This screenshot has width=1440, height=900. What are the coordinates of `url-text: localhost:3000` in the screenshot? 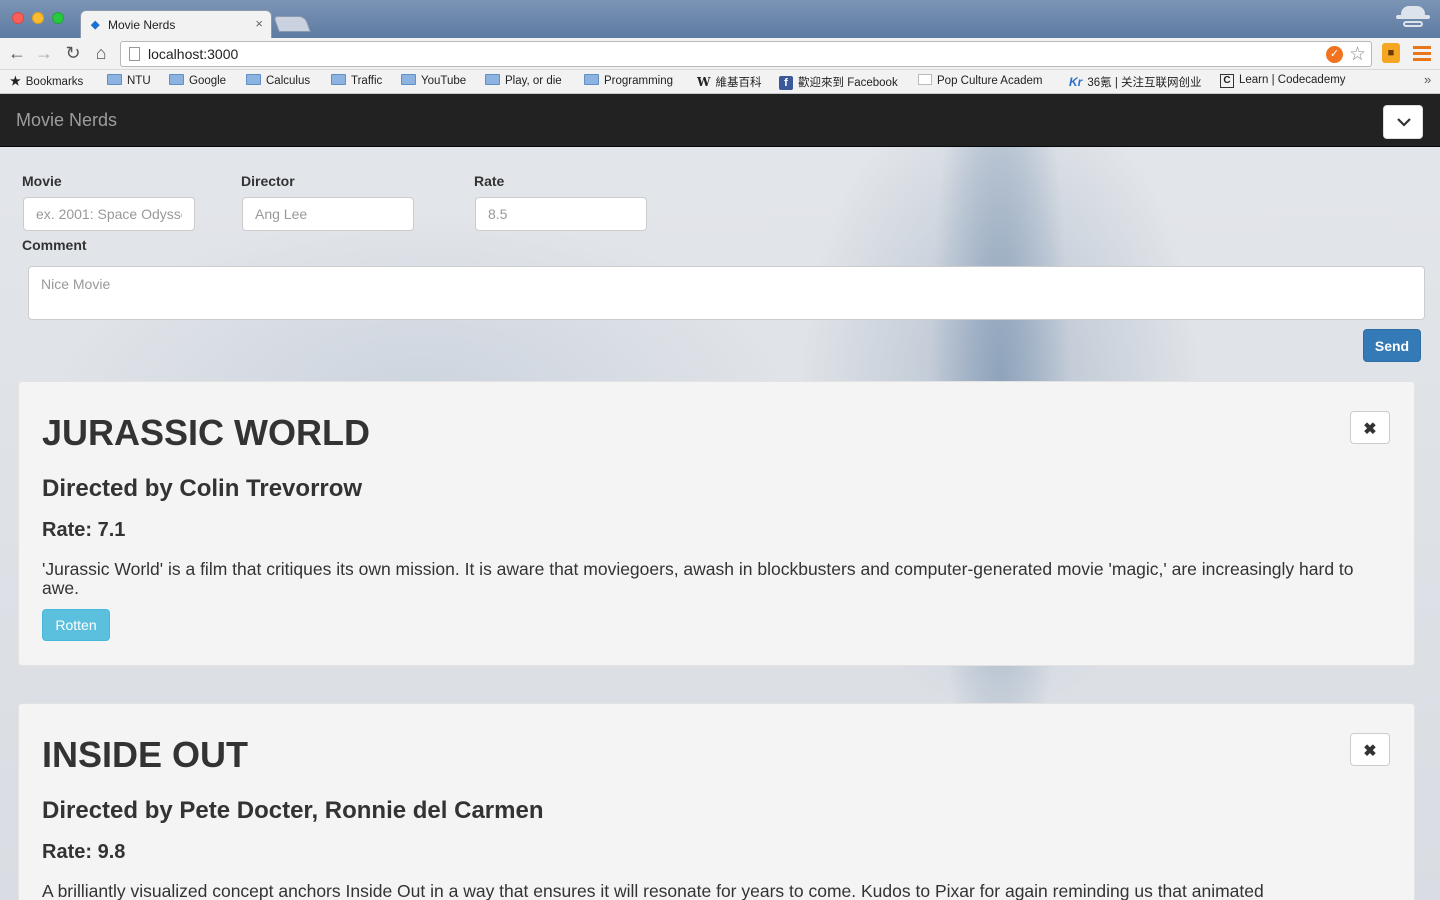 It's located at (193, 54).